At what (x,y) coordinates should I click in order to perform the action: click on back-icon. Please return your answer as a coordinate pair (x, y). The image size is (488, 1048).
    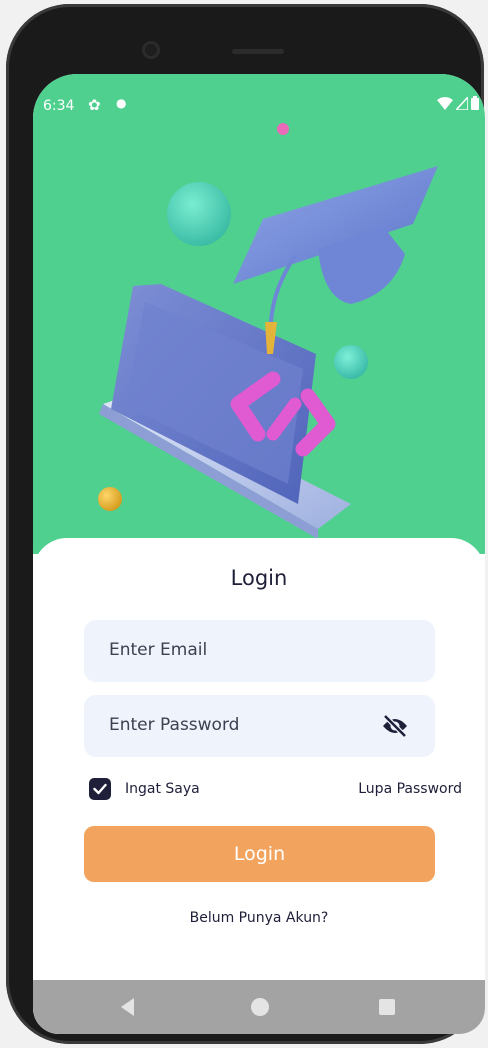
    Looking at the image, I should click on (127, 1007).